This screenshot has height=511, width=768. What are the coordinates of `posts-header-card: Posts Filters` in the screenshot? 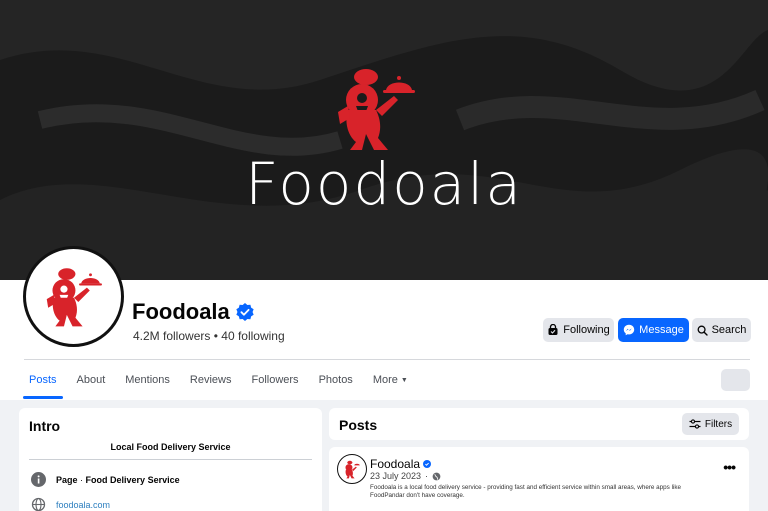 It's located at (539, 424).